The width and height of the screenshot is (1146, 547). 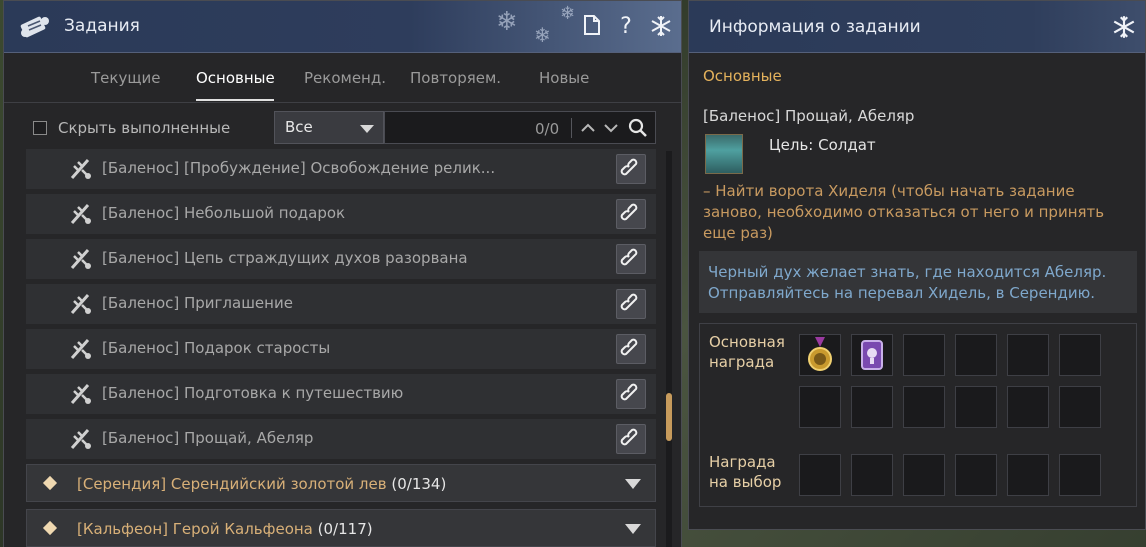 I want to click on diamond-icon, so click(x=50, y=483).